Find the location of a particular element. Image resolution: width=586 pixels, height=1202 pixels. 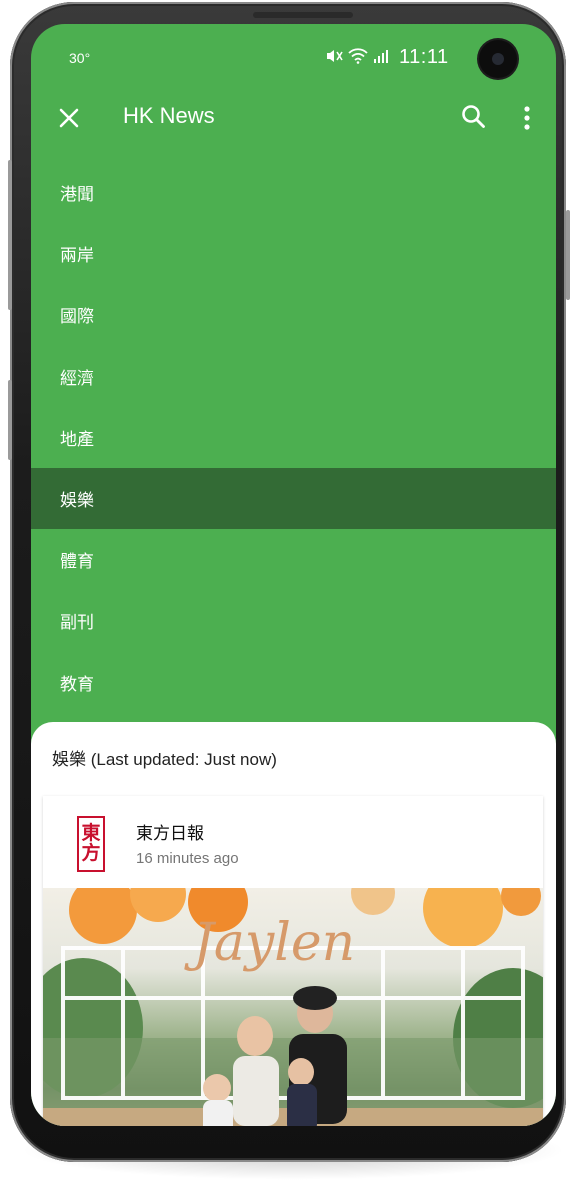

menu-item-label: 體育 is located at coordinates (77, 562).